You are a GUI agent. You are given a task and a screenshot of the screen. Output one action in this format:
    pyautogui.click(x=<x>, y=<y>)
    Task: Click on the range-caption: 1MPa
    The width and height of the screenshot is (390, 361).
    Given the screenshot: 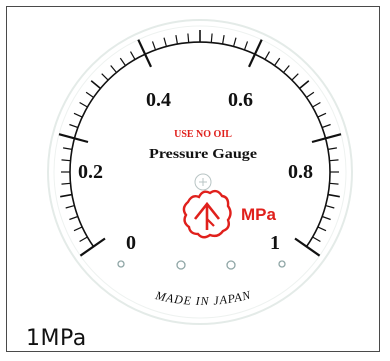 What is the action you would take?
    pyautogui.click(x=56, y=338)
    